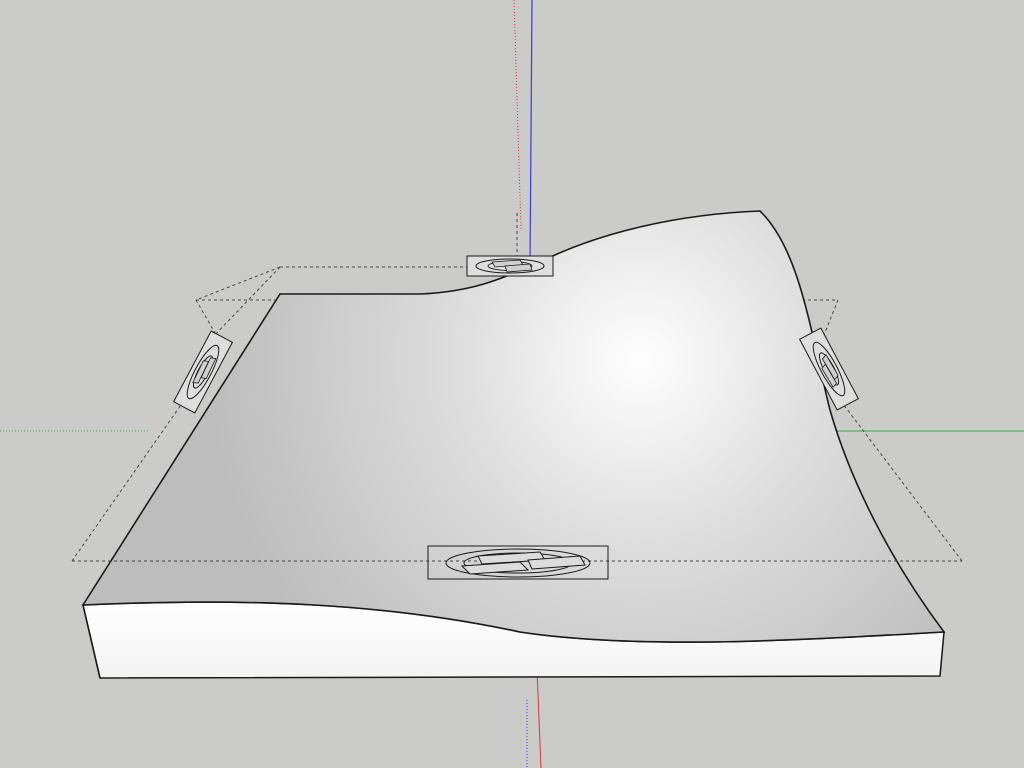 The image size is (1024, 768). Describe the element at coordinates (510, 266) in the screenshot. I see `rotate-gizmo-back` at that location.